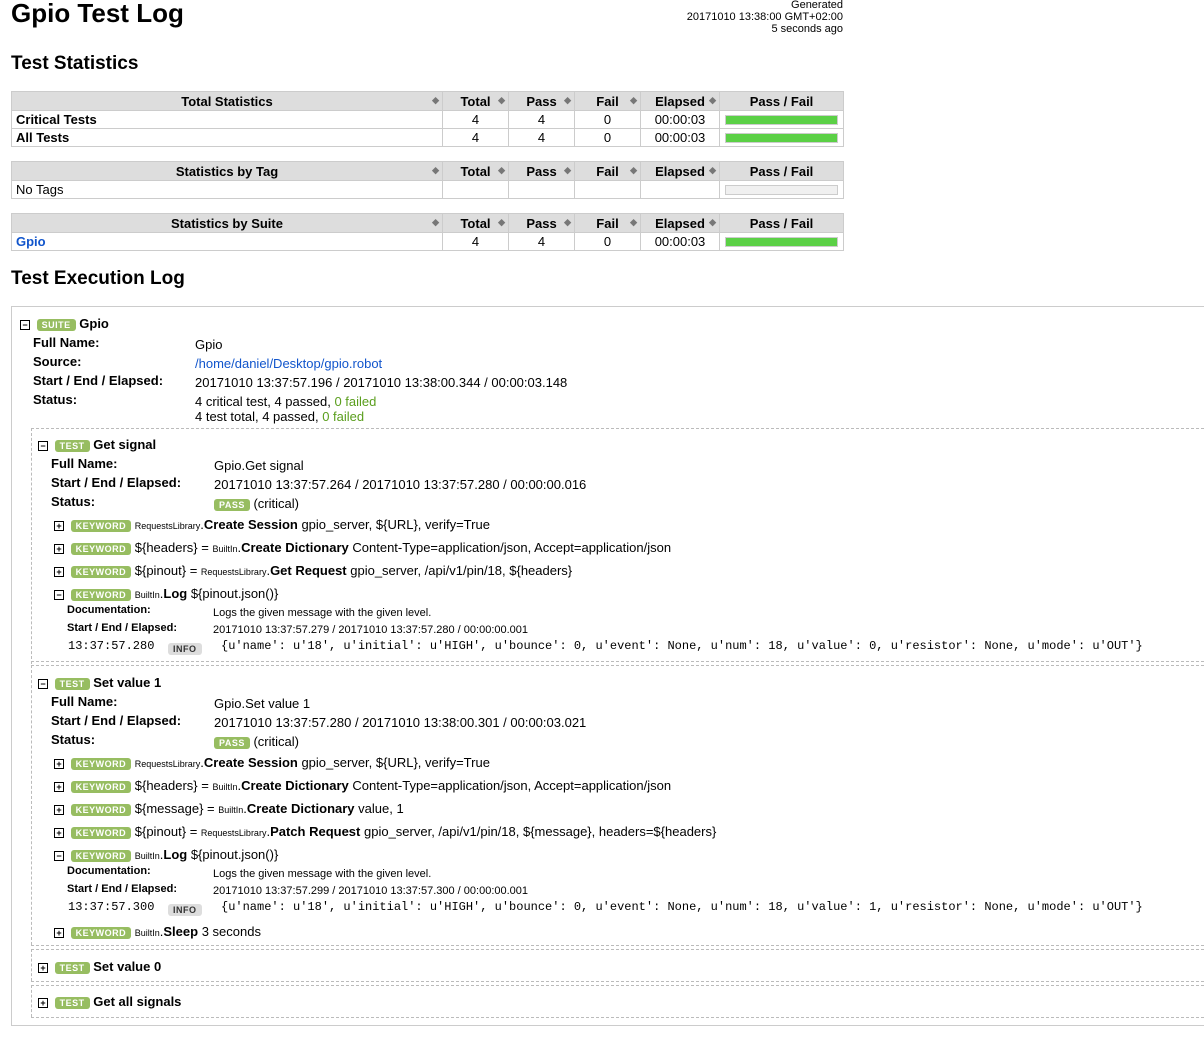  I want to click on pass-bar, so click(781, 241).